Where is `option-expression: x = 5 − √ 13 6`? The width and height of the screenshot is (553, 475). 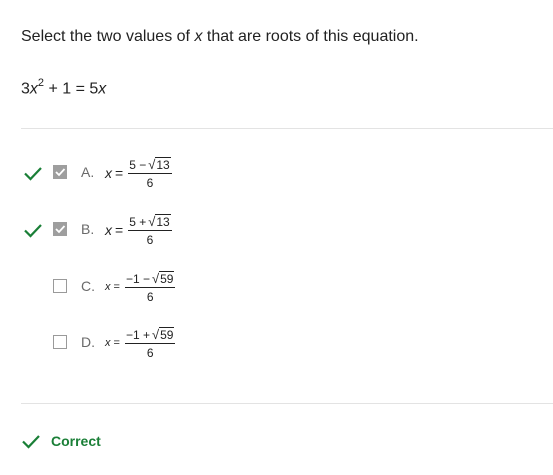 option-expression: x = 5 − √ 13 6 is located at coordinates (138, 173).